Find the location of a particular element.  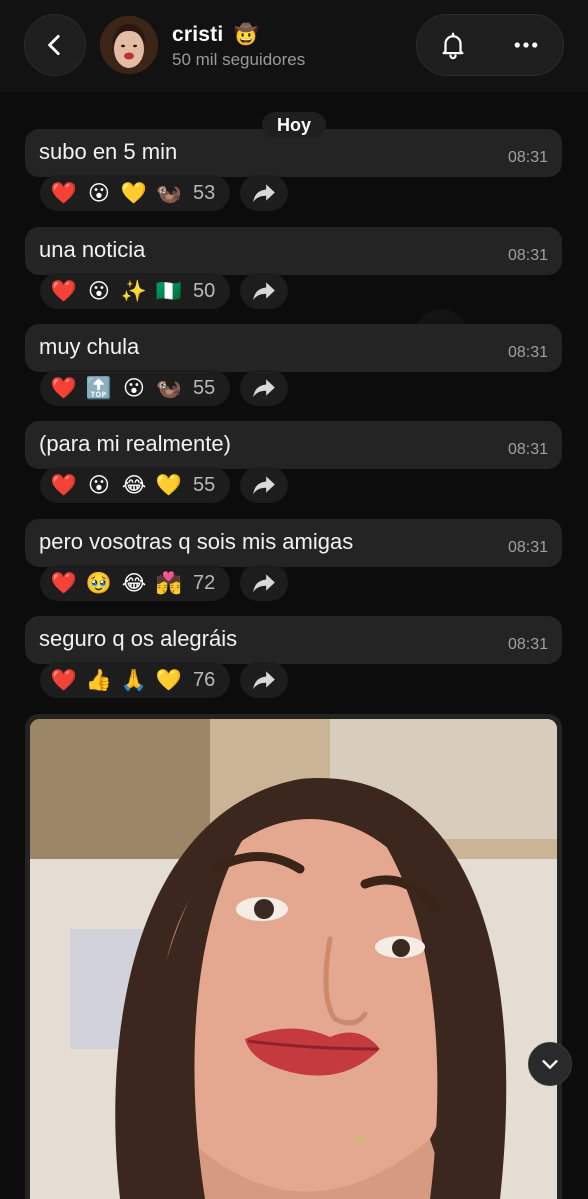

more-horizontal-icon is located at coordinates (526, 45).